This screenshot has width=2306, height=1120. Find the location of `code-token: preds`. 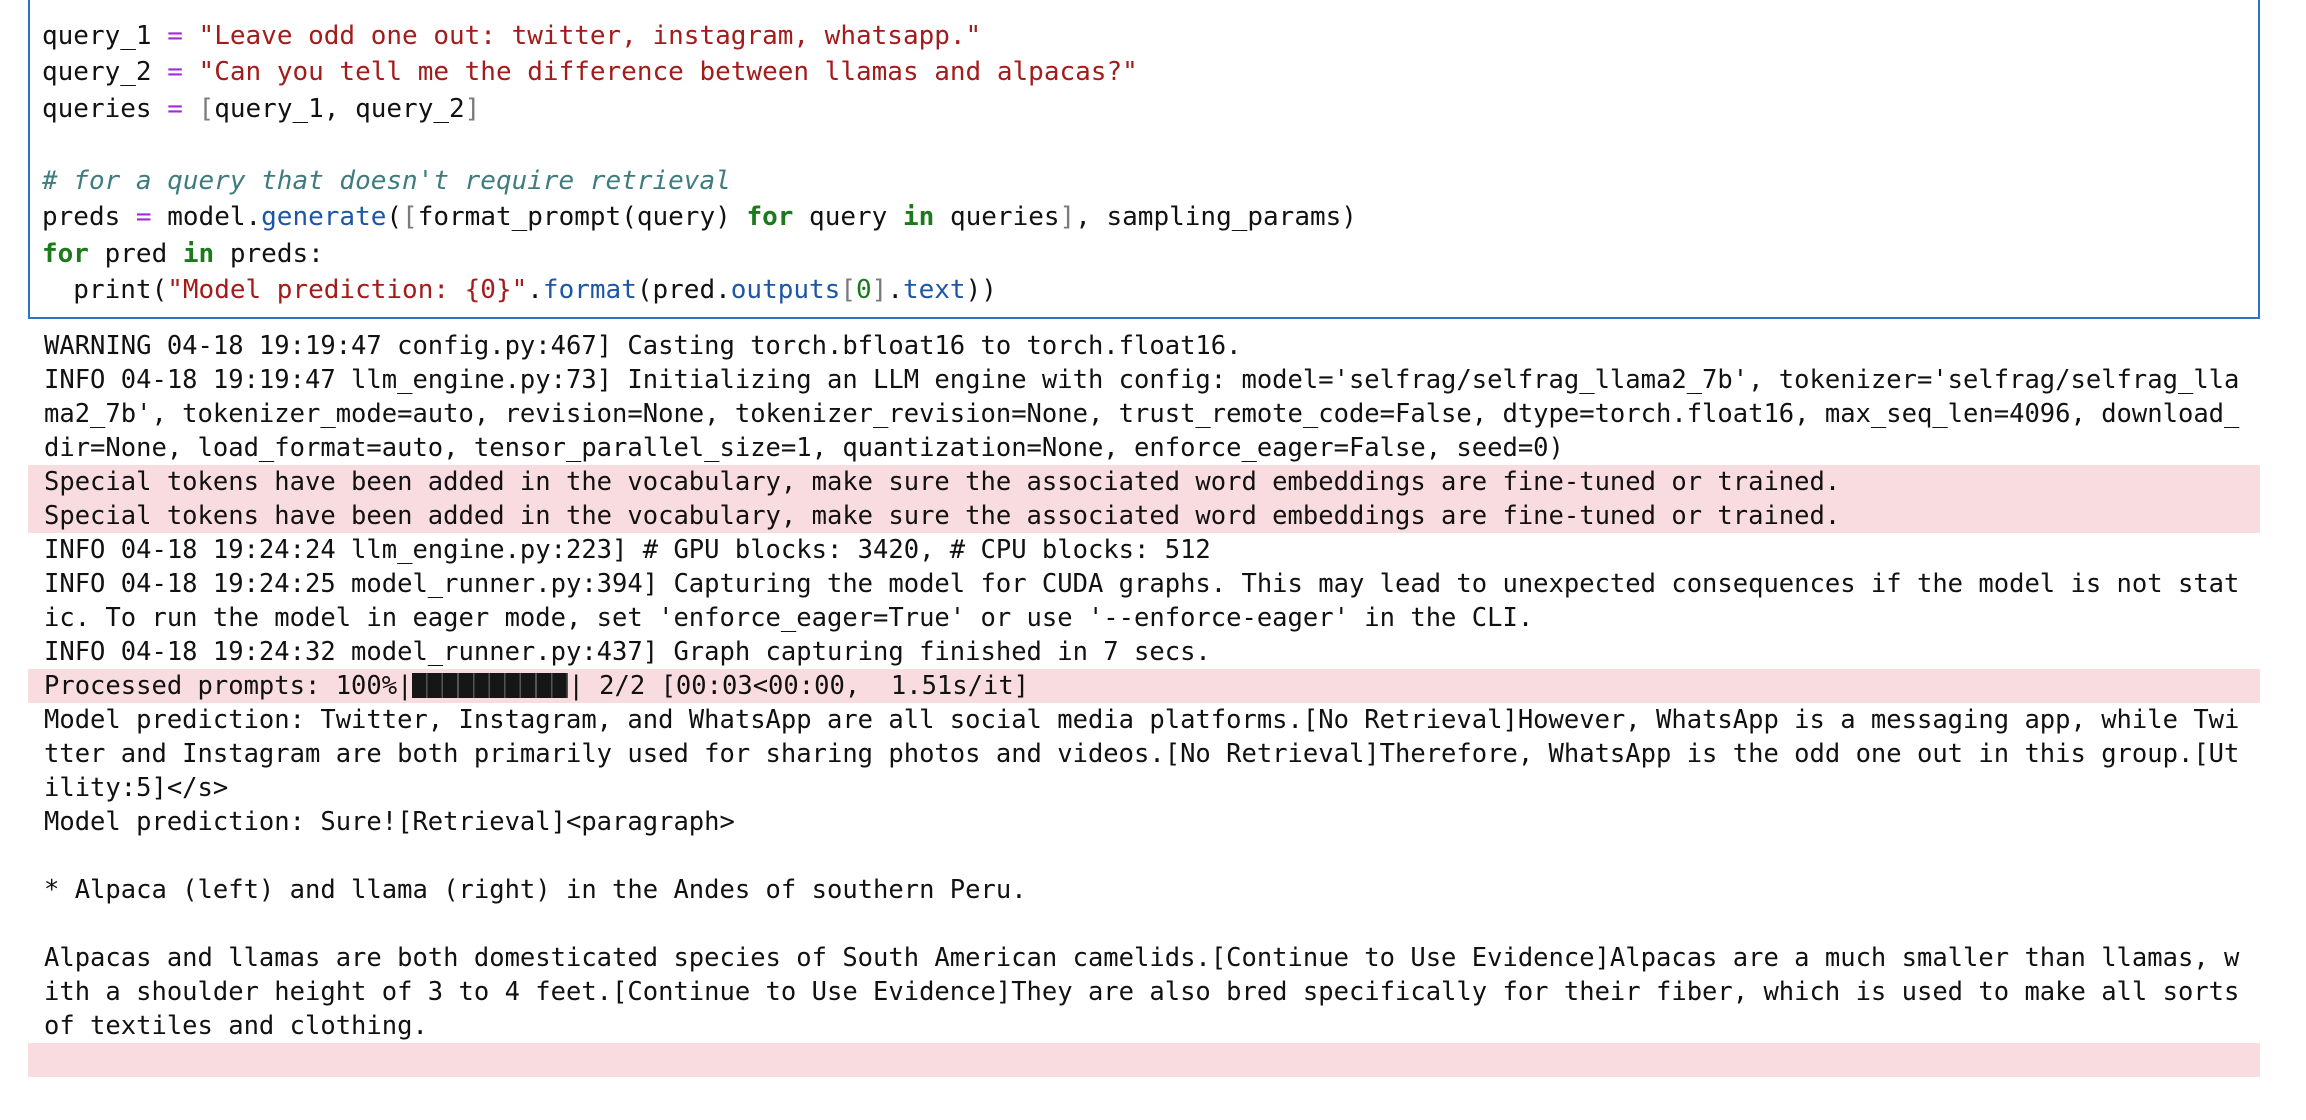

code-token: preds is located at coordinates (89, 217).